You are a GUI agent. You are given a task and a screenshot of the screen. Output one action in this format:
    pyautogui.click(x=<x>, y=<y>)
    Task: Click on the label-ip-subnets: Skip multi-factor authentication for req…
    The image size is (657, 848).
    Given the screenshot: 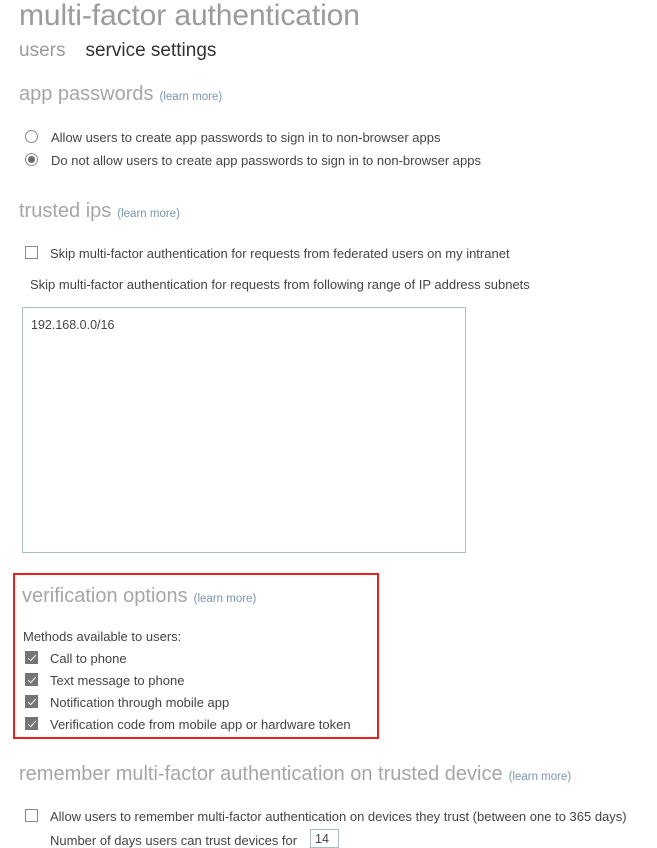 What is the action you would take?
    pyautogui.click(x=280, y=284)
    